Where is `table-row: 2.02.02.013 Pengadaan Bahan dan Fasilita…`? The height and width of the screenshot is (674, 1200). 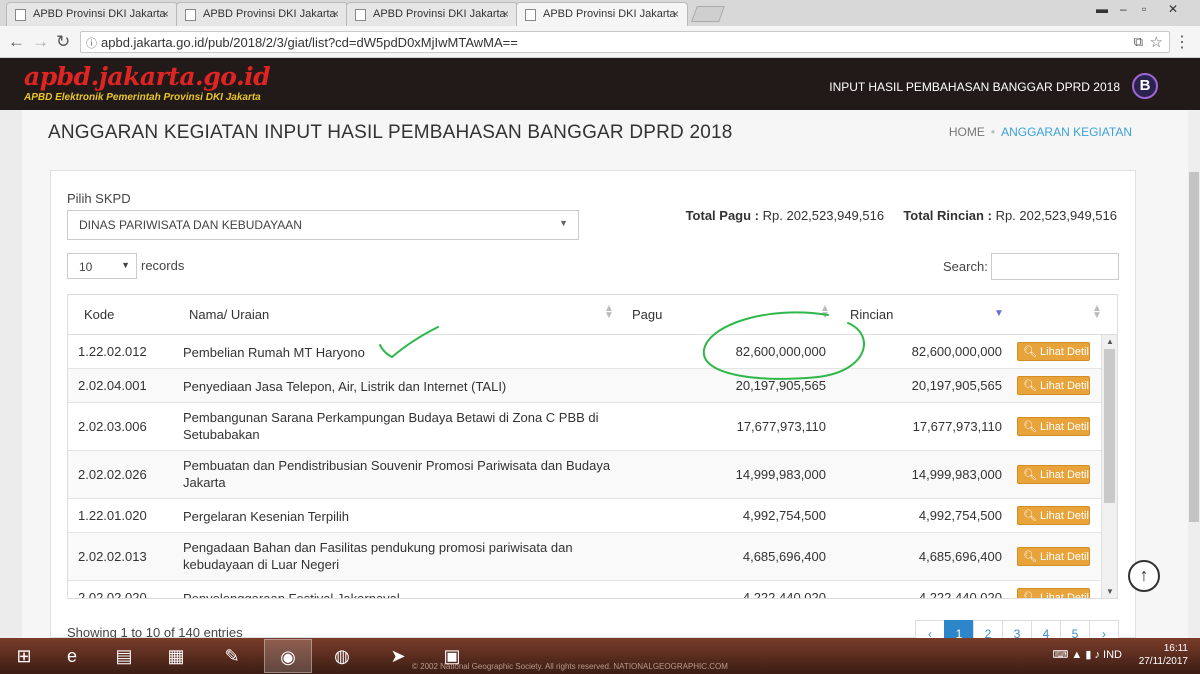
table-row: 2.02.02.013 Pengadaan Bahan dan Fasilita… is located at coordinates (585, 557).